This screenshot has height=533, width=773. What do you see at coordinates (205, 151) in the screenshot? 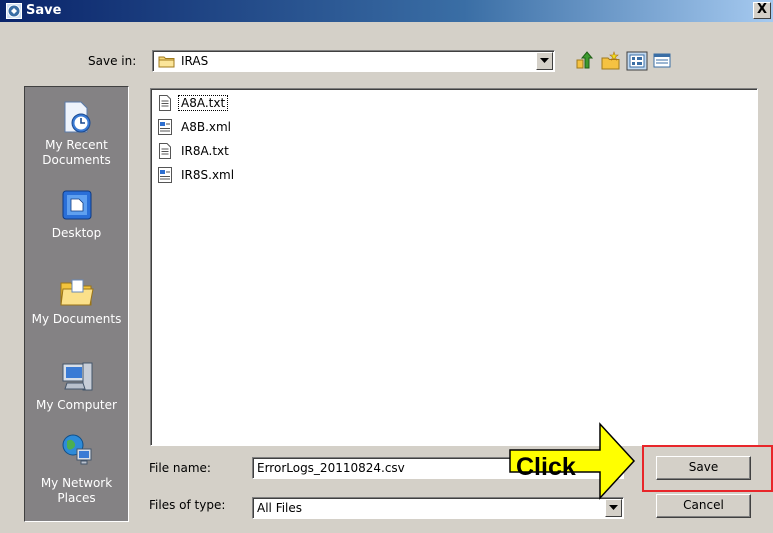
I see `file-name: IR8A.txt` at bounding box center [205, 151].